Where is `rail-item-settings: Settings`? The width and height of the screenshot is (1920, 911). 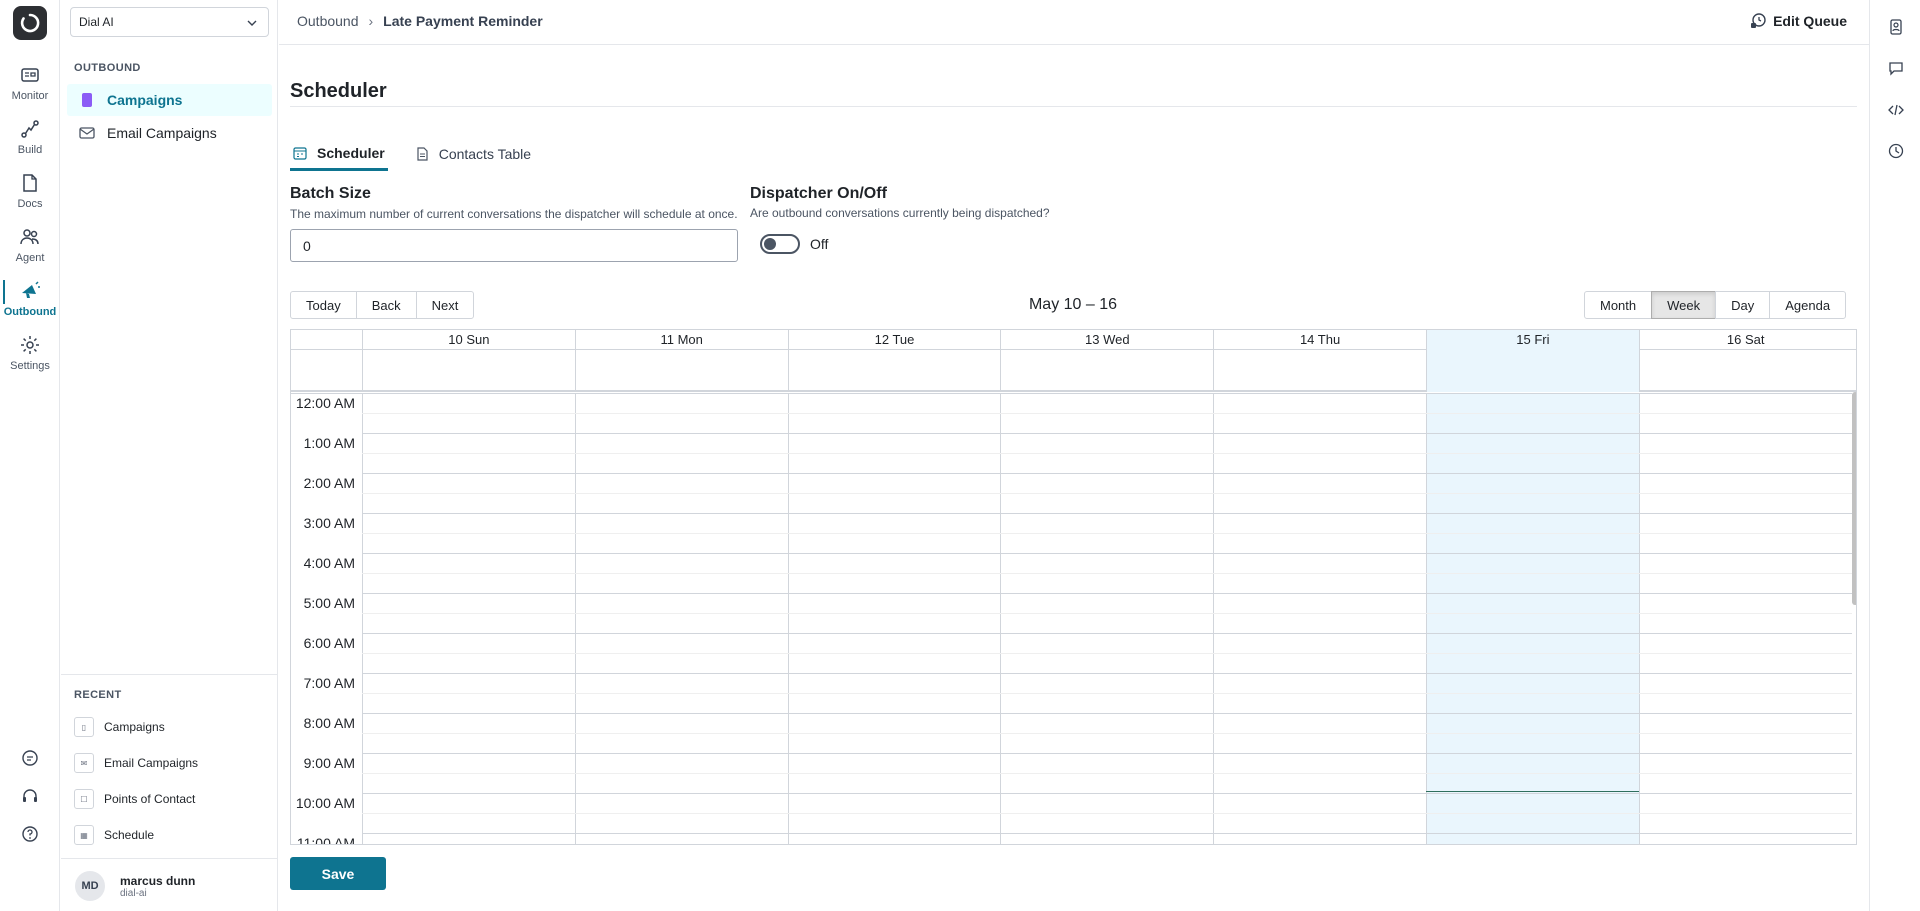 rail-item-settings: Settings is located at coordinates (30, 355).